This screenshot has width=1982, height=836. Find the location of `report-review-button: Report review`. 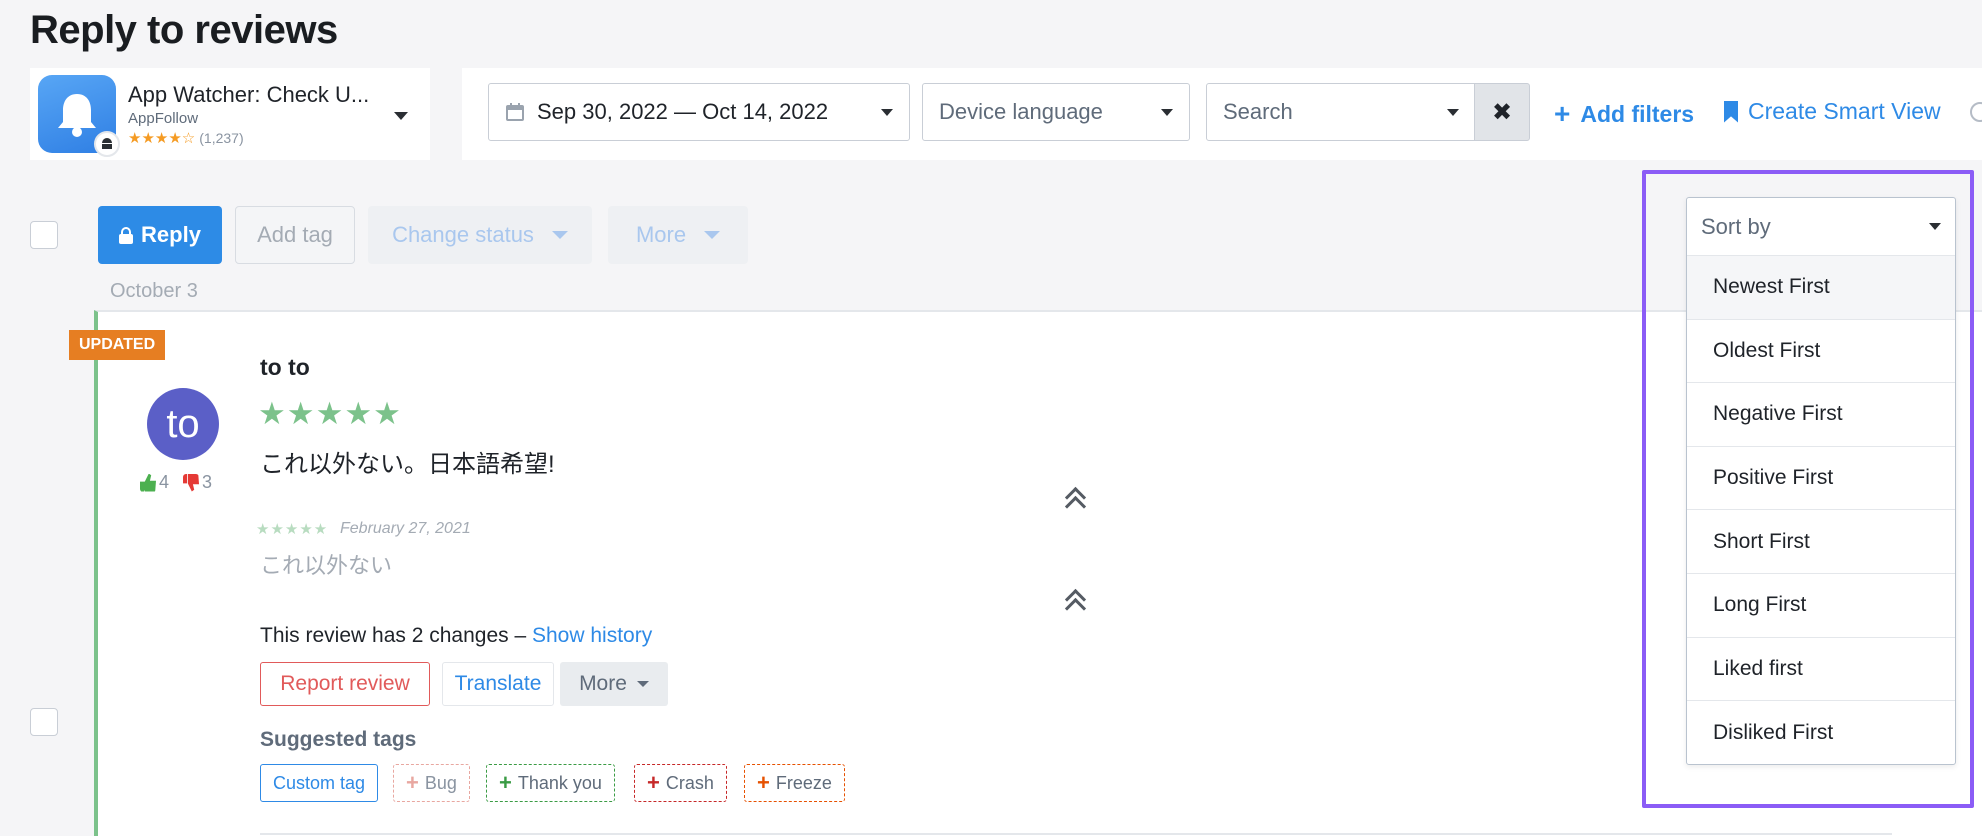

report-review-button: Report review is located at coordinates (345, 684).